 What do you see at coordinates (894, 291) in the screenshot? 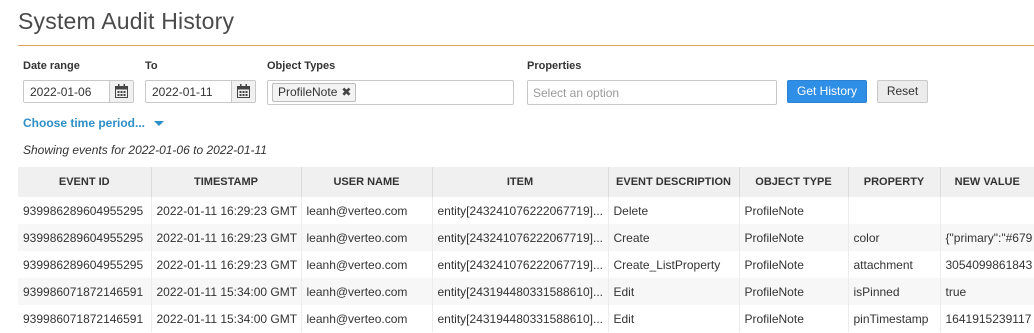
I see `cell-property: isPinned` at bounding box center [894, 291].